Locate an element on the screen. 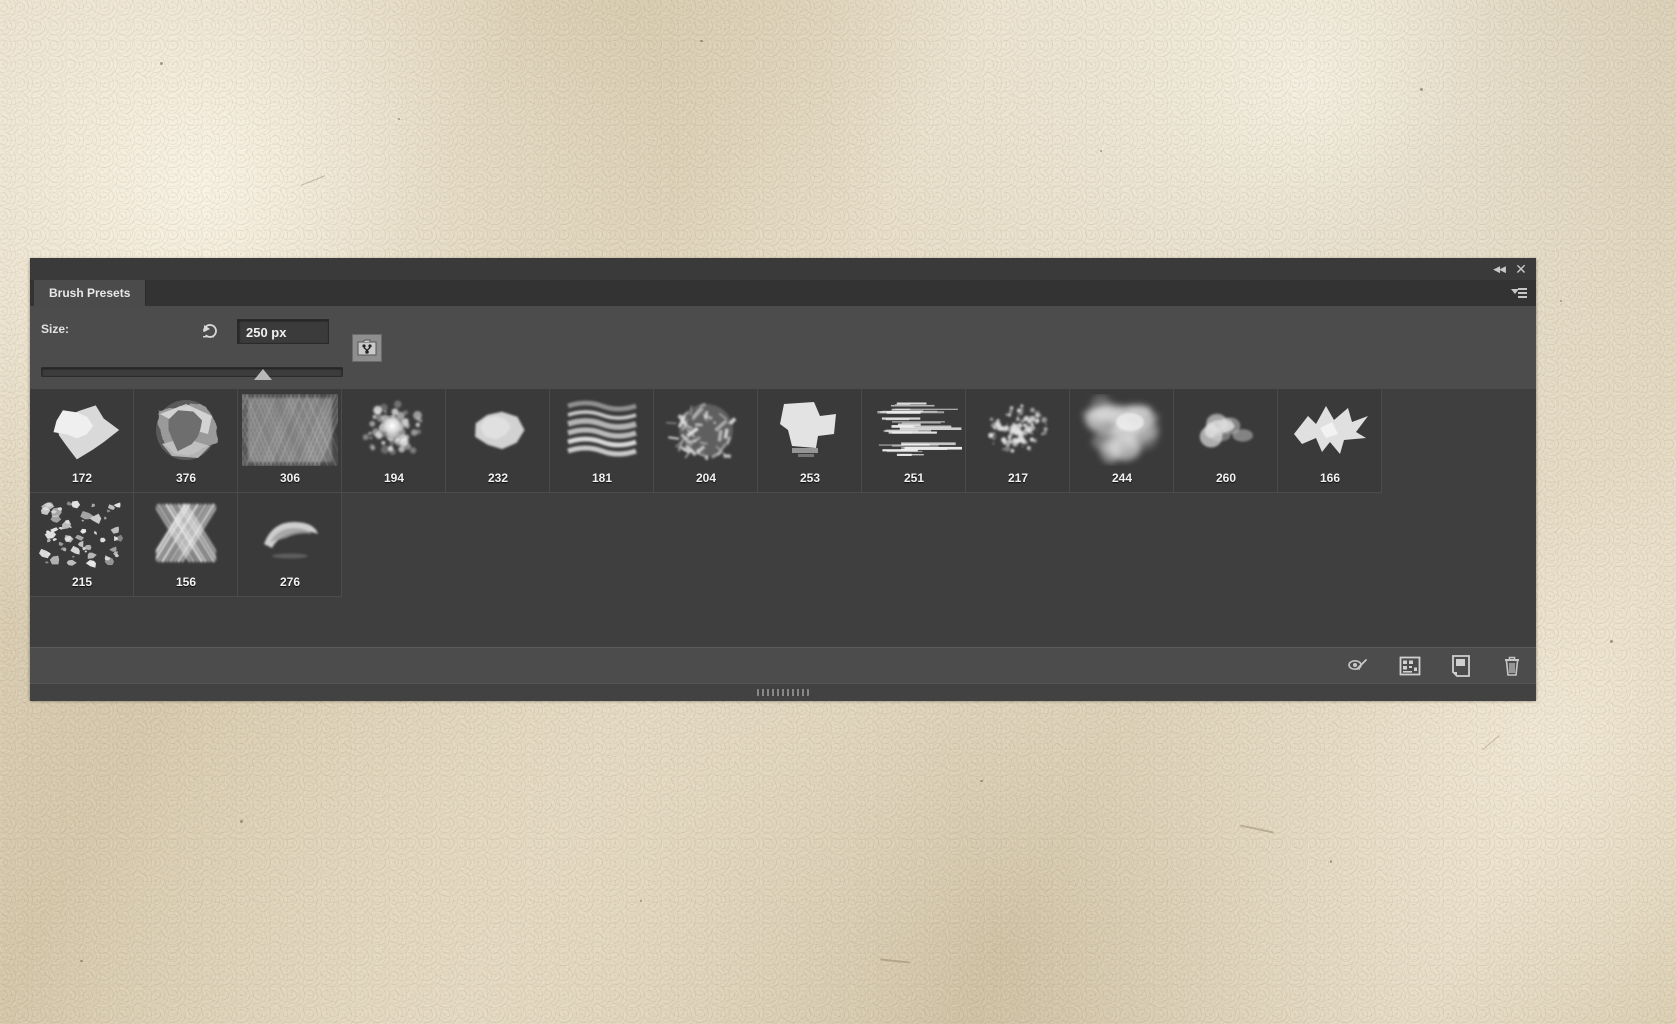 This screenshot has height=1024, width=1676. brush-preset-cell: 260 is located at coordinates (1226, 441).